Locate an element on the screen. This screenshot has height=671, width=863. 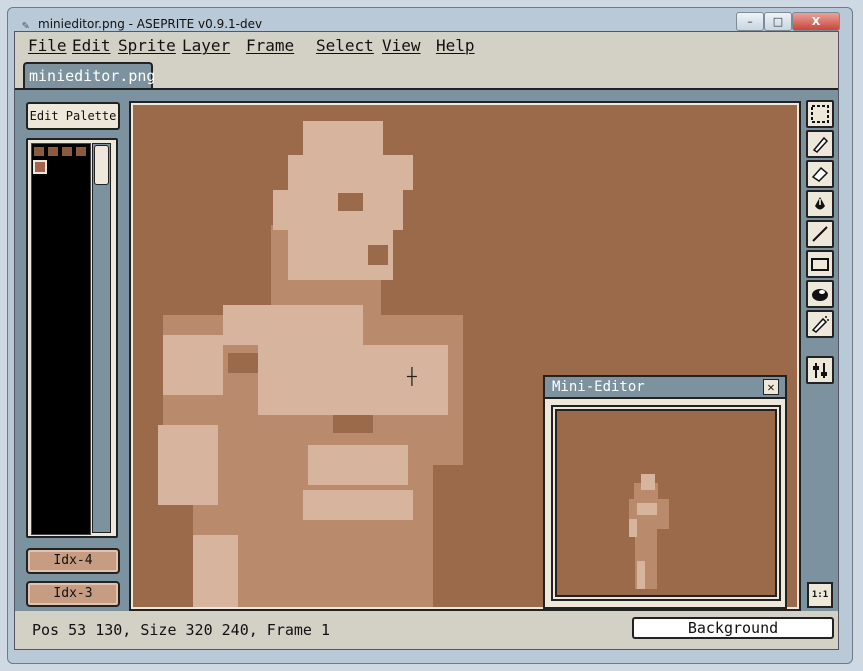
fill-bucket-tool is located at coordinates (820, 204).